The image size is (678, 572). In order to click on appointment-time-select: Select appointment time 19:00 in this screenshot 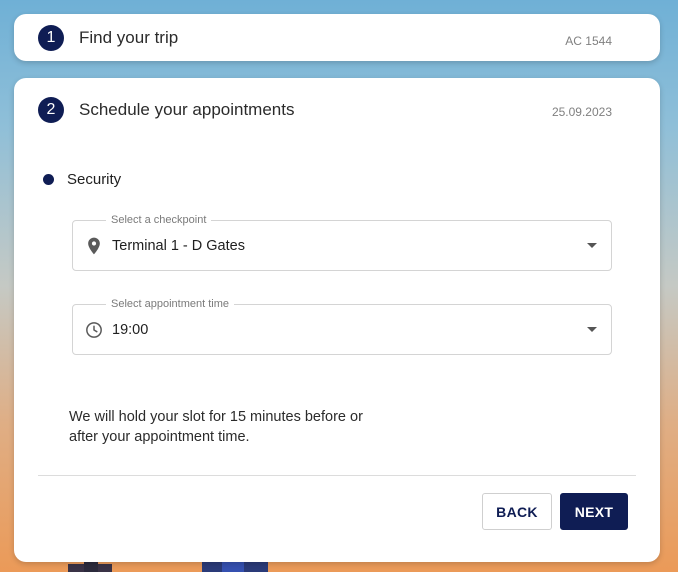, I will do `click(342, 326)`.